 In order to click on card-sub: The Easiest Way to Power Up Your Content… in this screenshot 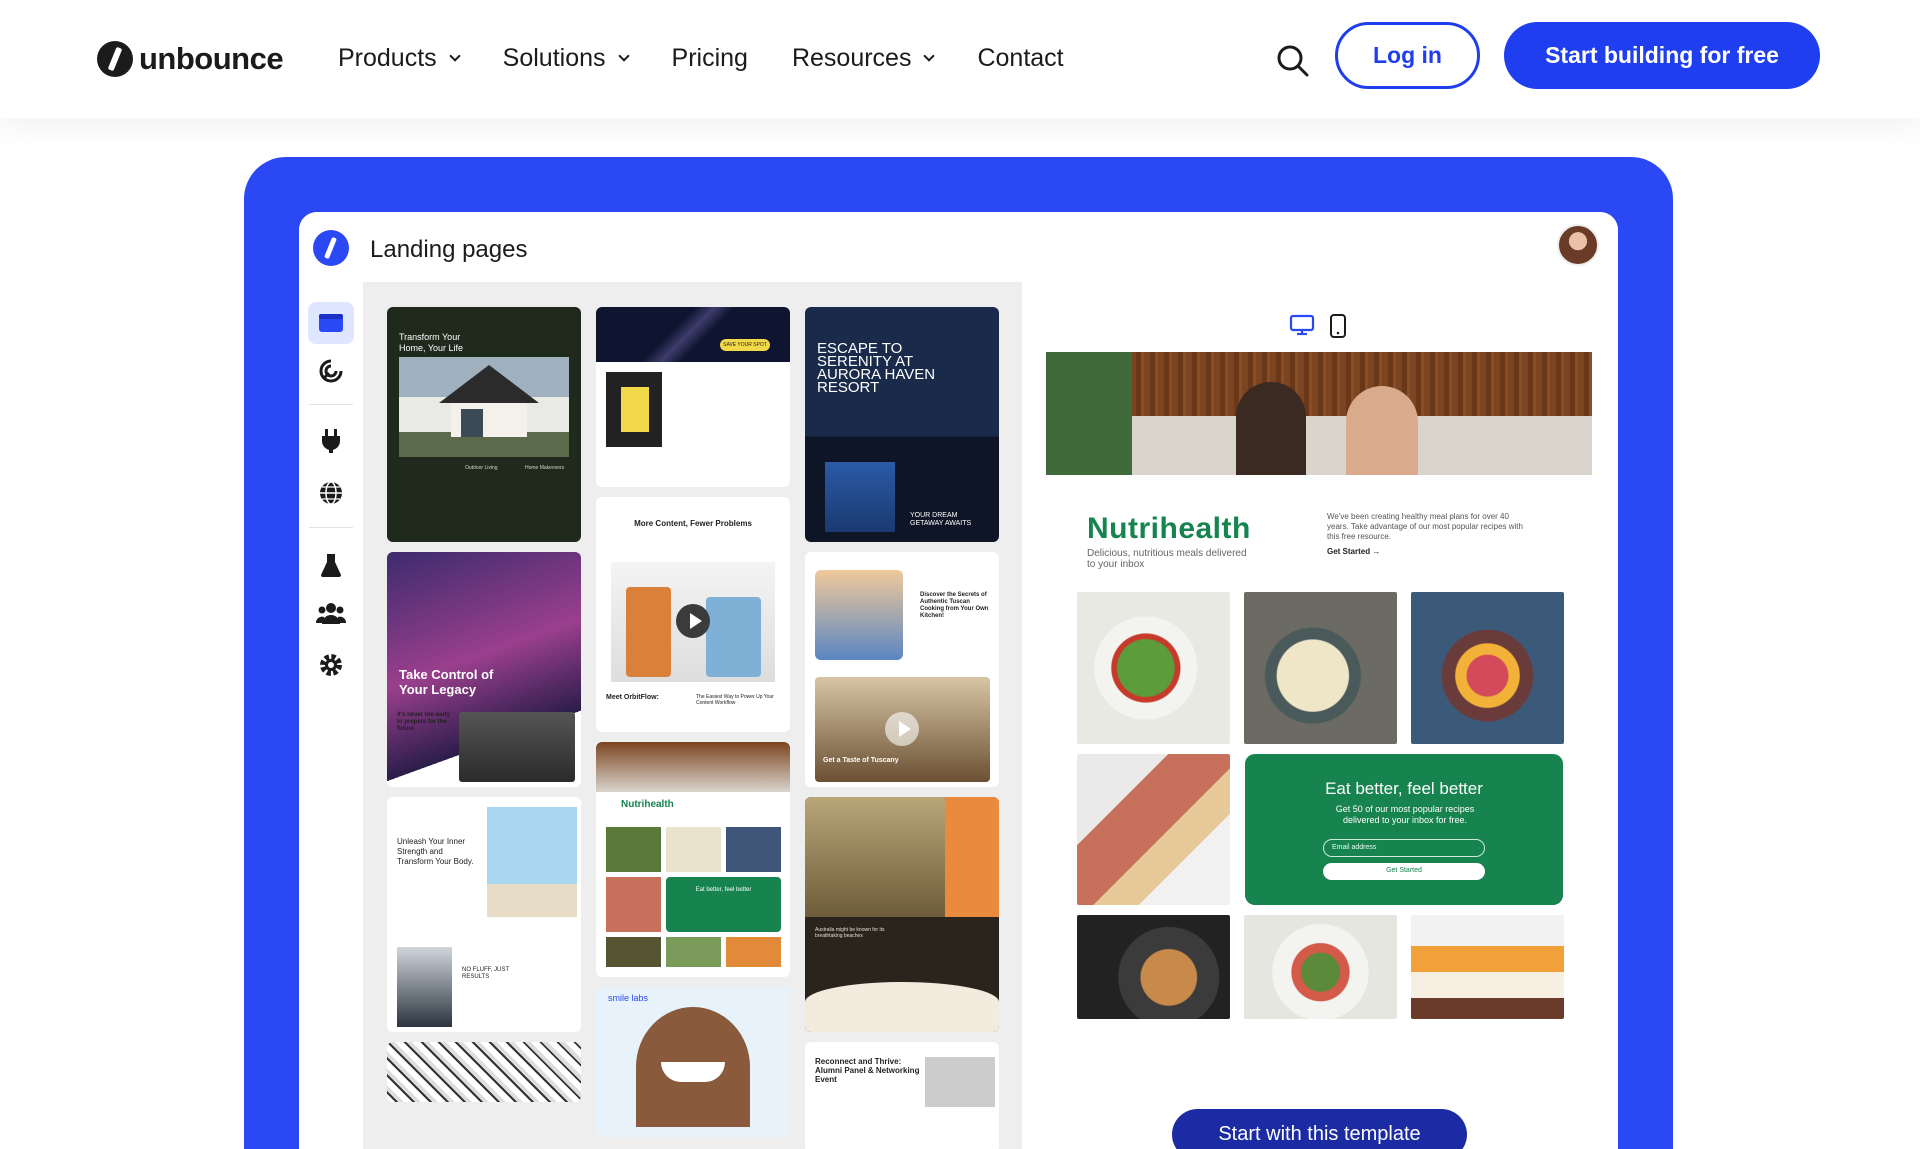, I will do `click(735, 700)`.